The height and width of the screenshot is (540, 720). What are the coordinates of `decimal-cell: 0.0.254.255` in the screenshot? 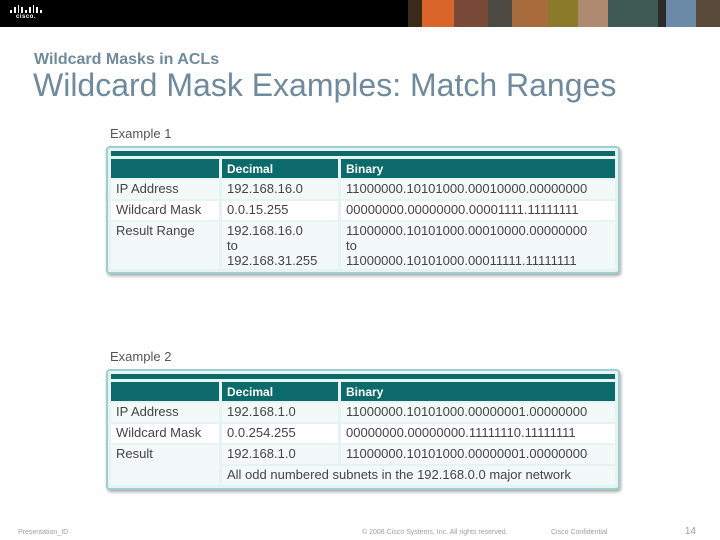 It's located at (280, 433).